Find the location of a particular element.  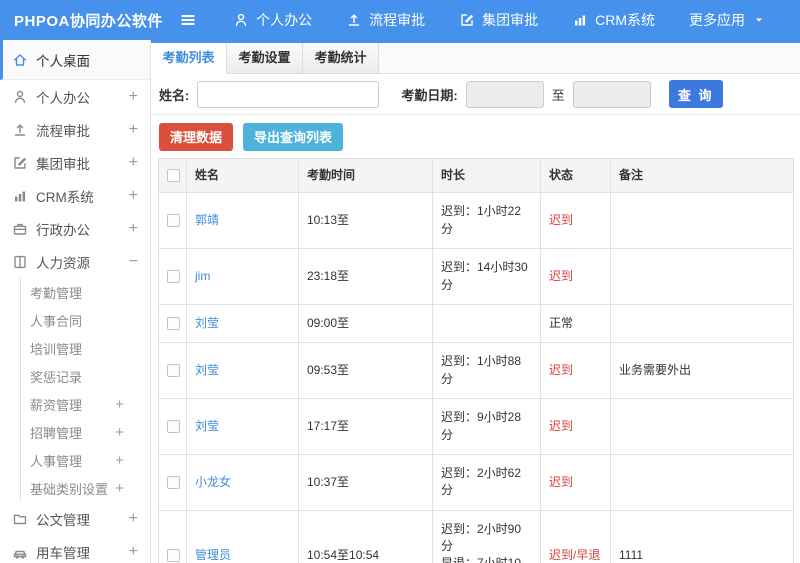

column-header: 姓名 is located at coordinates (242, 176).